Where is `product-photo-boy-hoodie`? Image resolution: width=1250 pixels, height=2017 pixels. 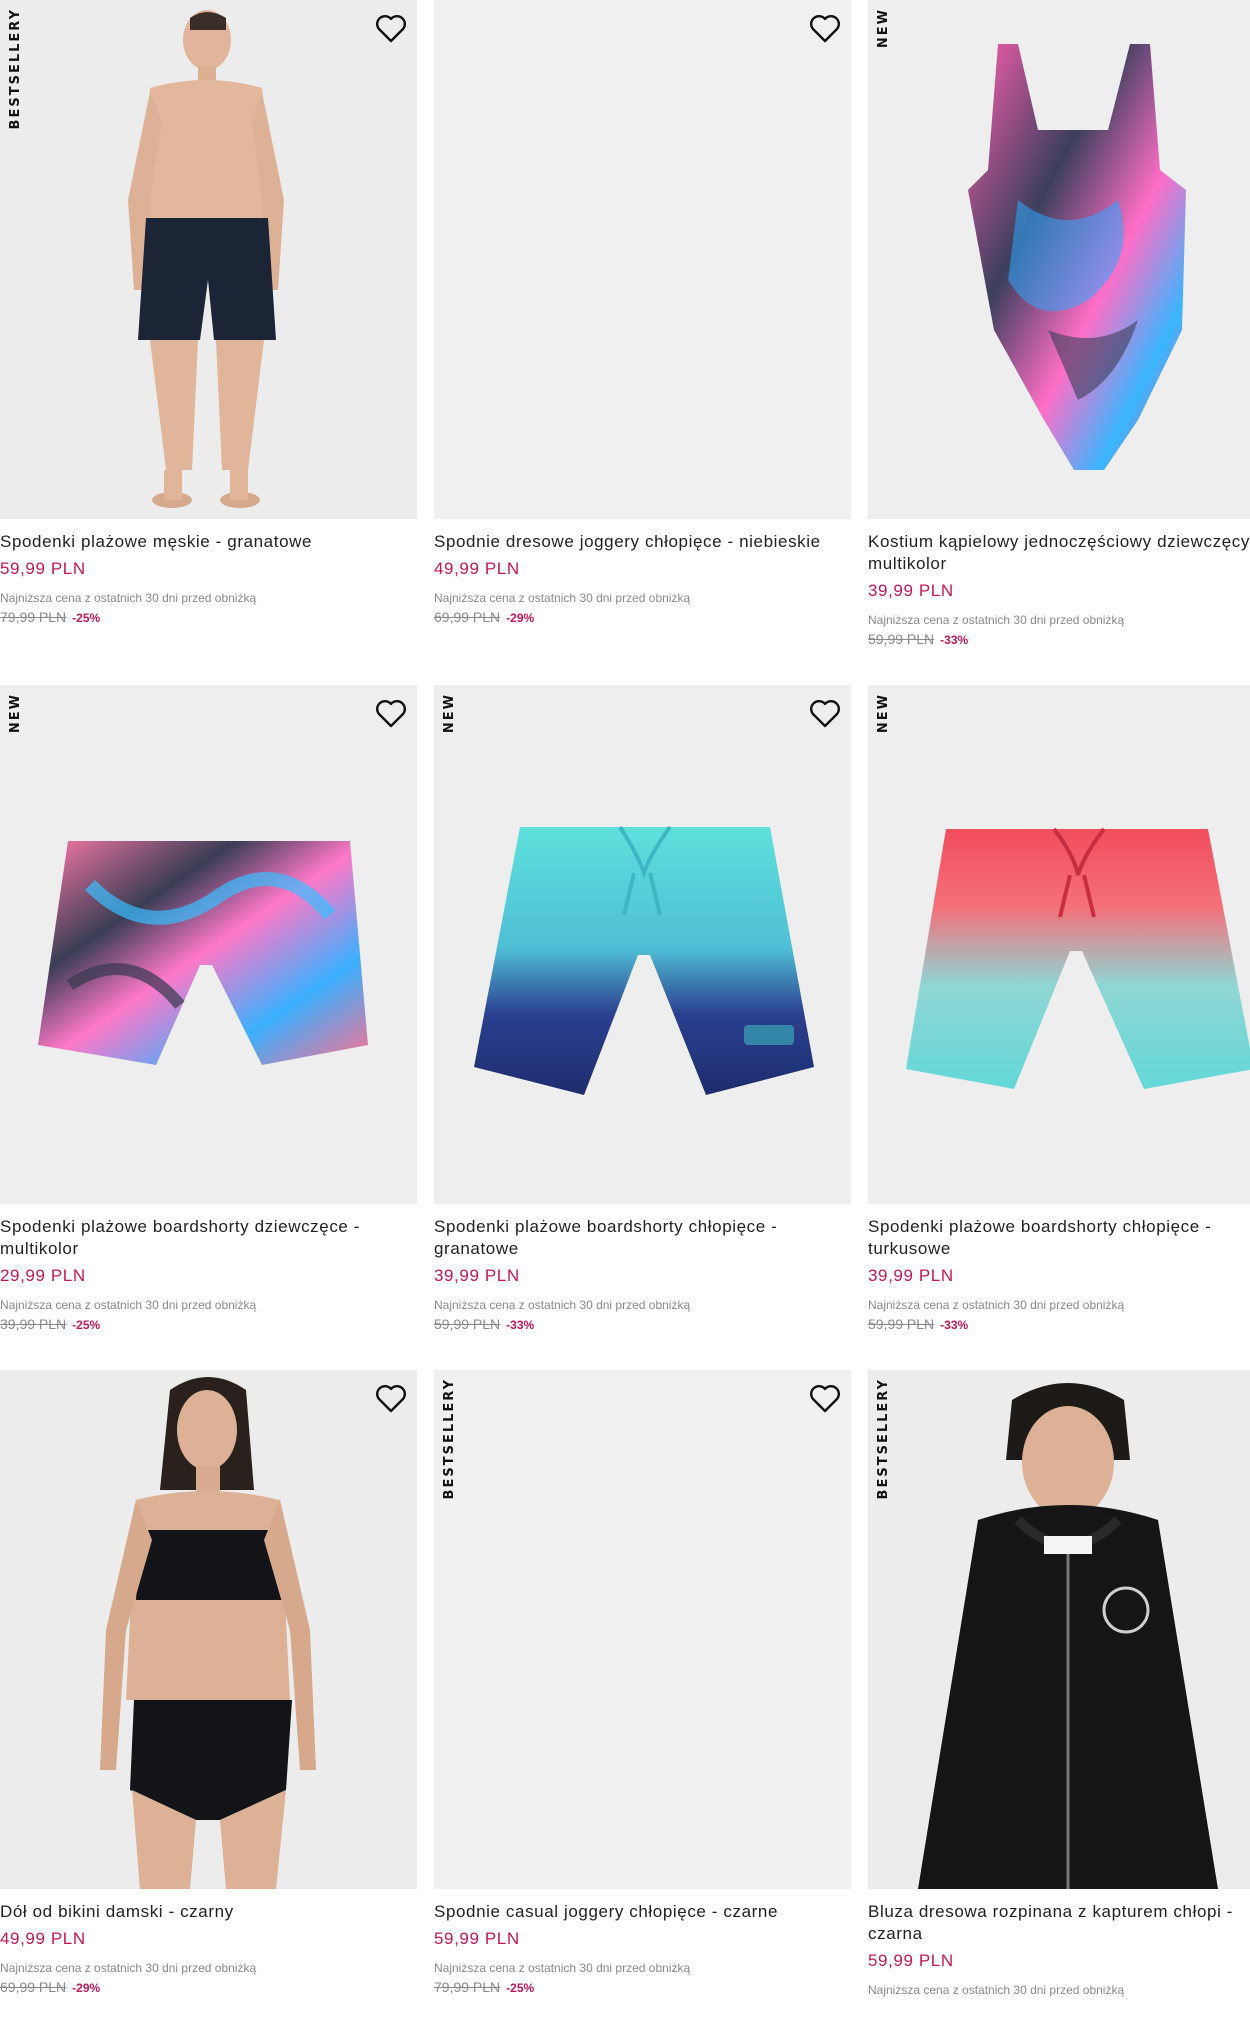 product-photo-boy-hoodie is located at coordinates (1059, 1629).